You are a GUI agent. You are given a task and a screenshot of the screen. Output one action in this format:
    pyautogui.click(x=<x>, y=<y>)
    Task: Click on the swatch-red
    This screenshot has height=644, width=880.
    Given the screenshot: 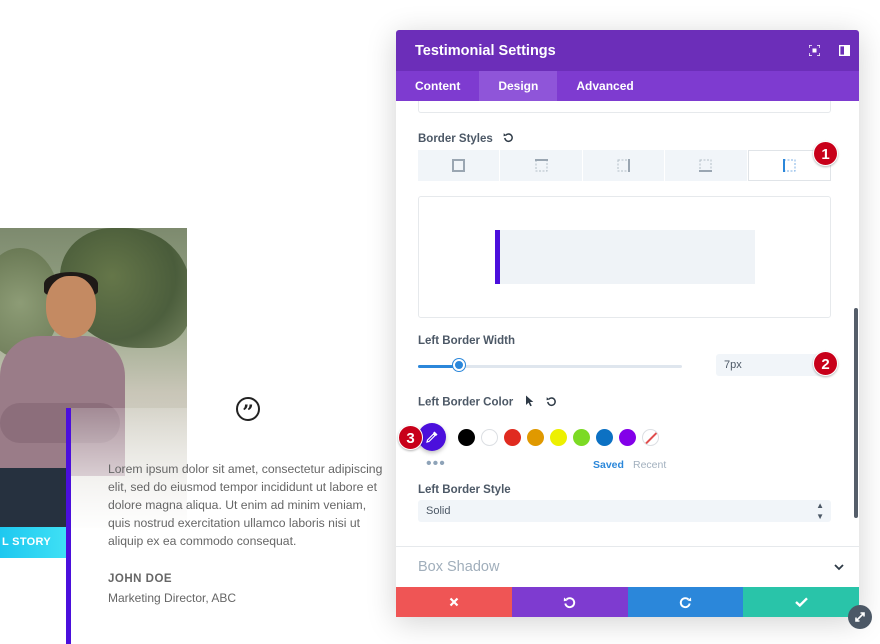 What is the action you would take?
    pyautogui.click(x=512, y=437)
    